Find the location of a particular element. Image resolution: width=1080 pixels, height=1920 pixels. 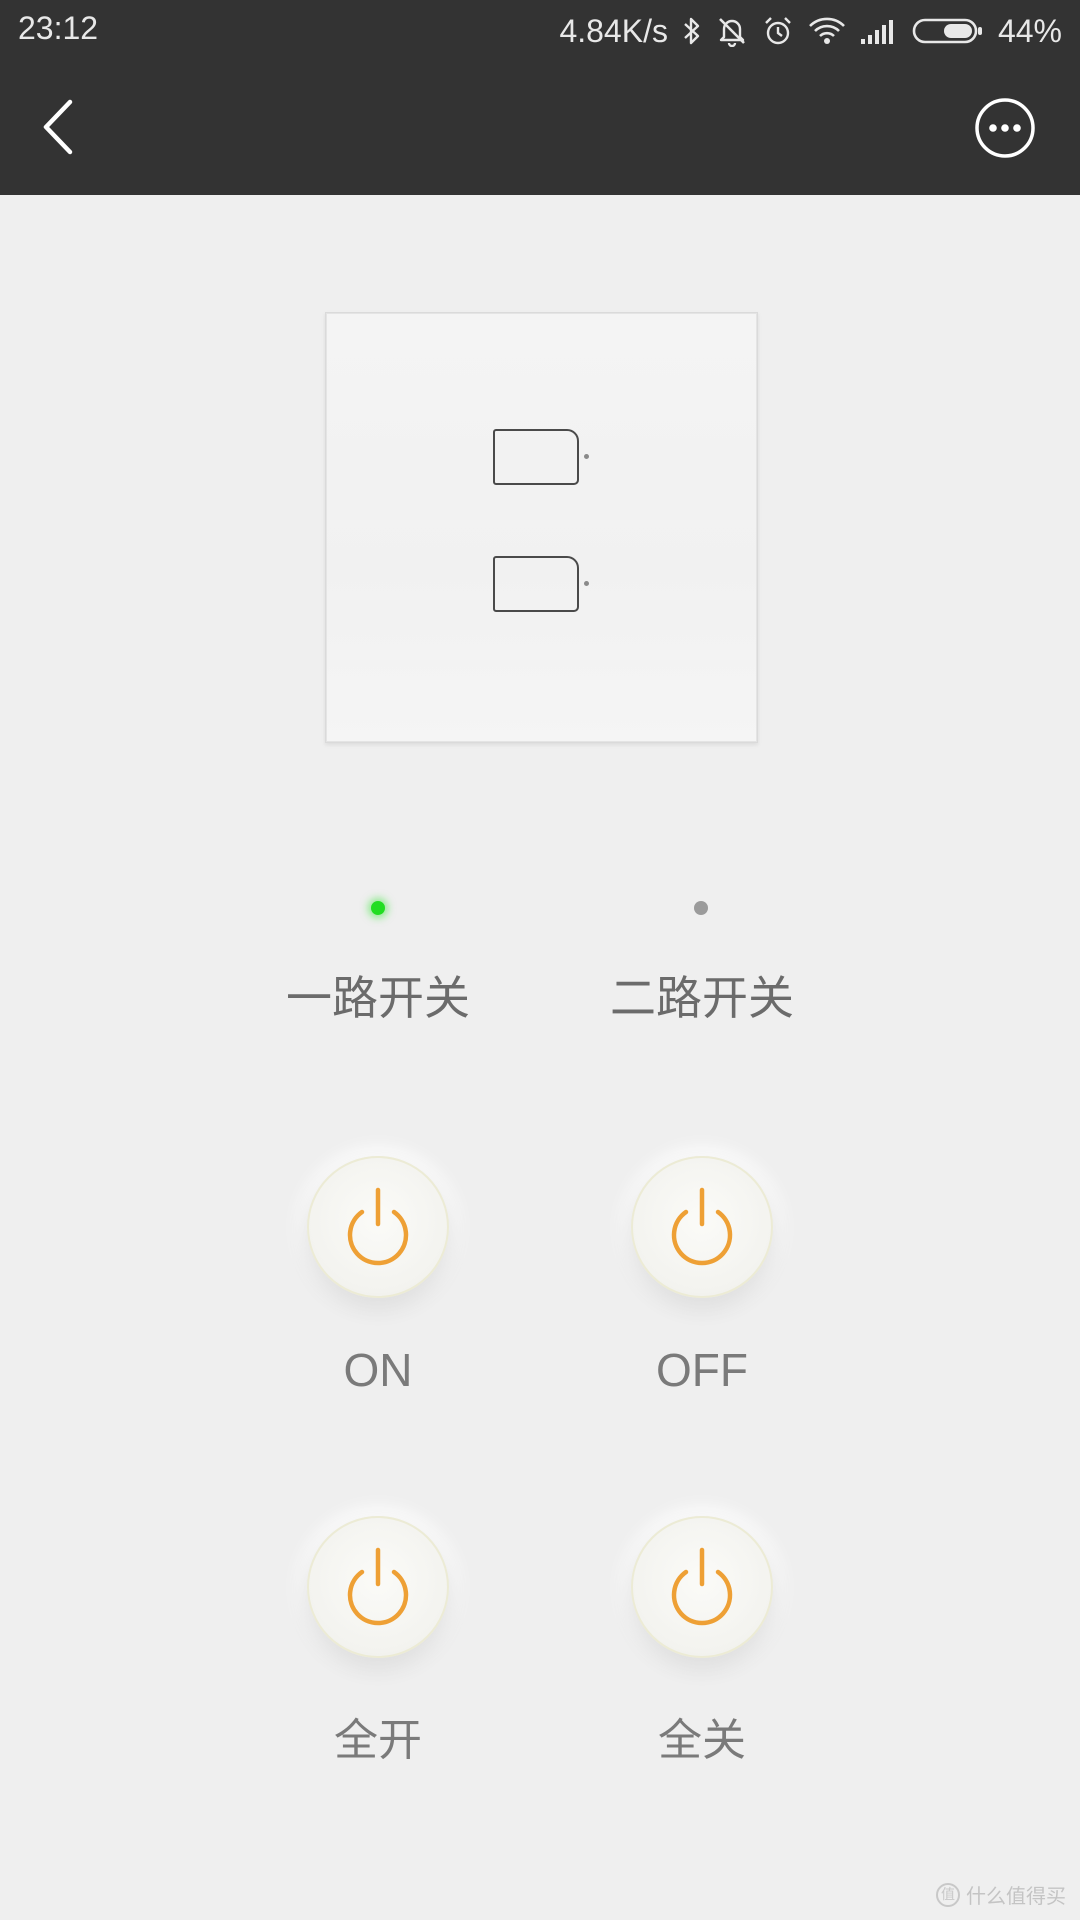

status-bar: 23:12 4.84K/s 44% is located at coordinates (540, 31).